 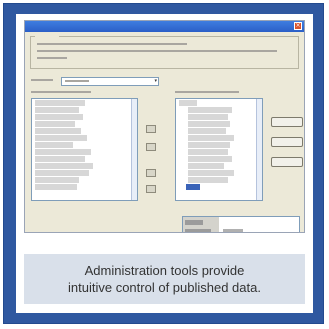 I want to click on options-group, so click(x=164, y=50).